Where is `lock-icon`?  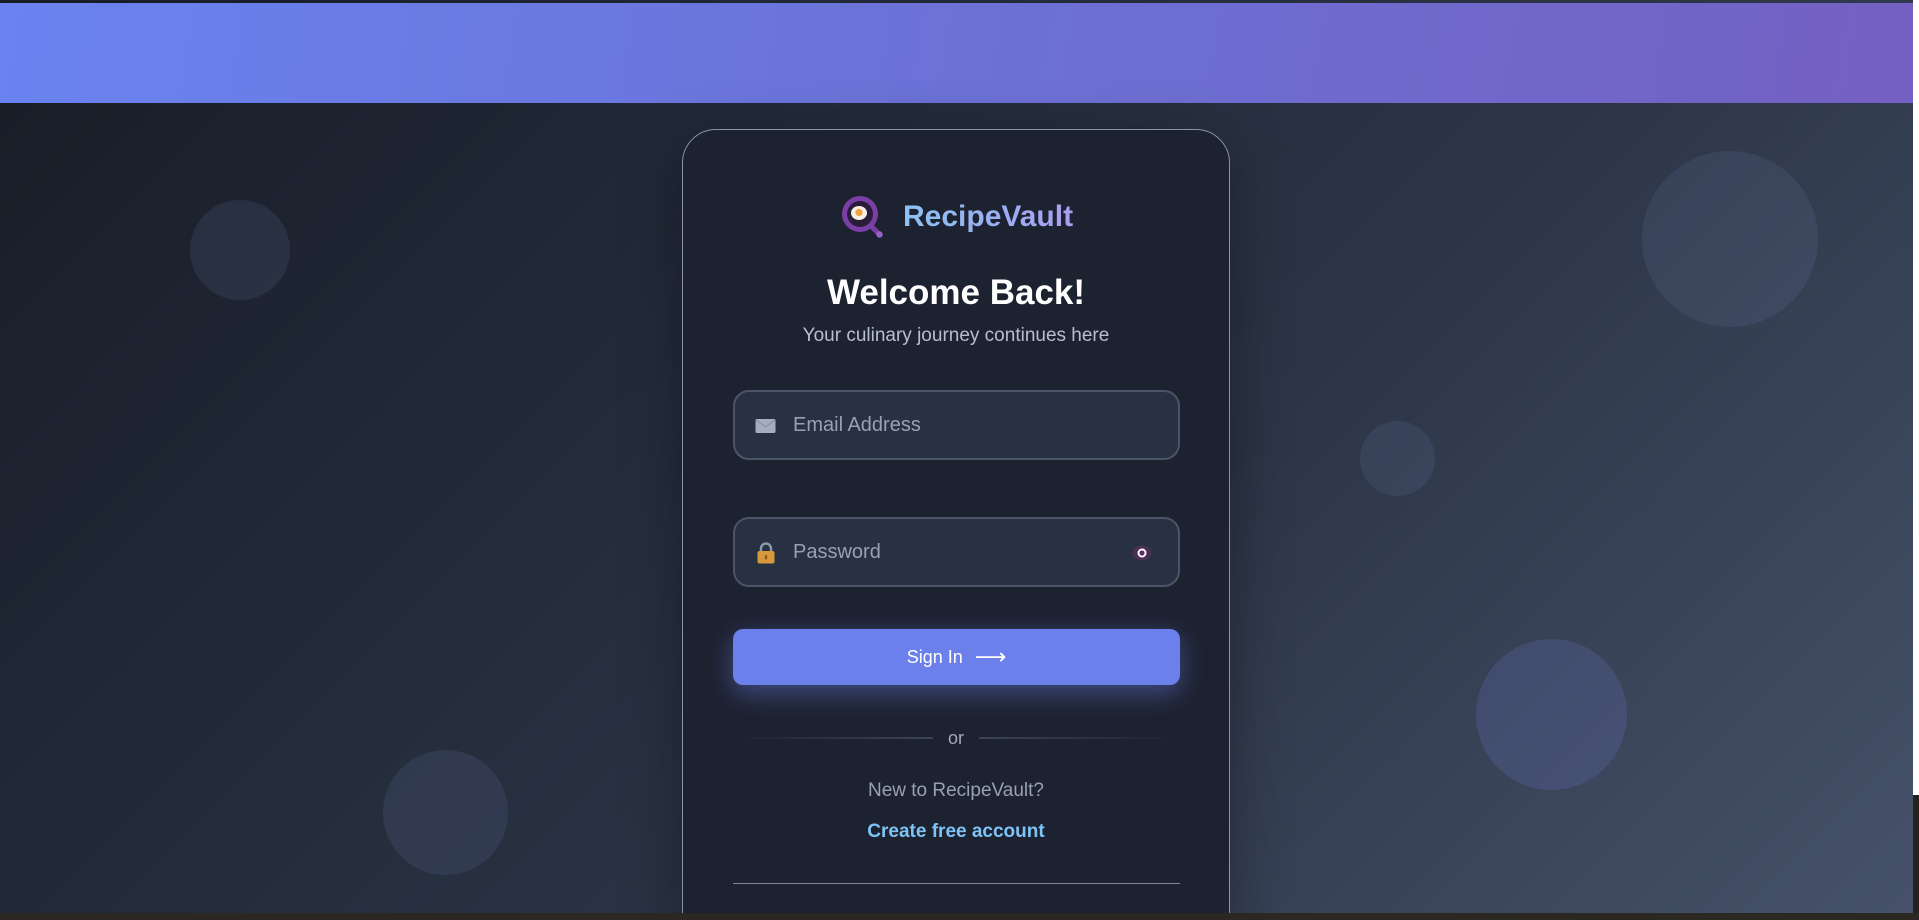
lock-icon is located at coordinates (766, 553).